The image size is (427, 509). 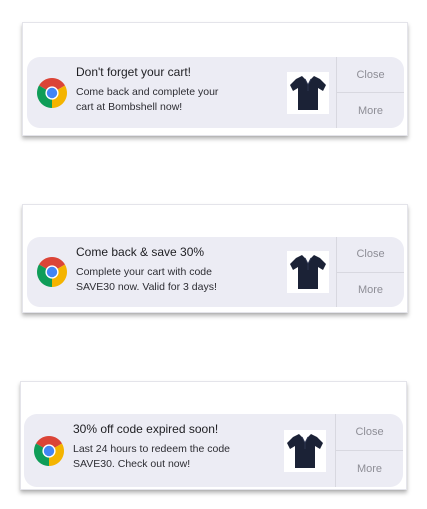 I want to click on notification-message-line: Last 24 hours to redeem the code, so click(x=152, y=449).